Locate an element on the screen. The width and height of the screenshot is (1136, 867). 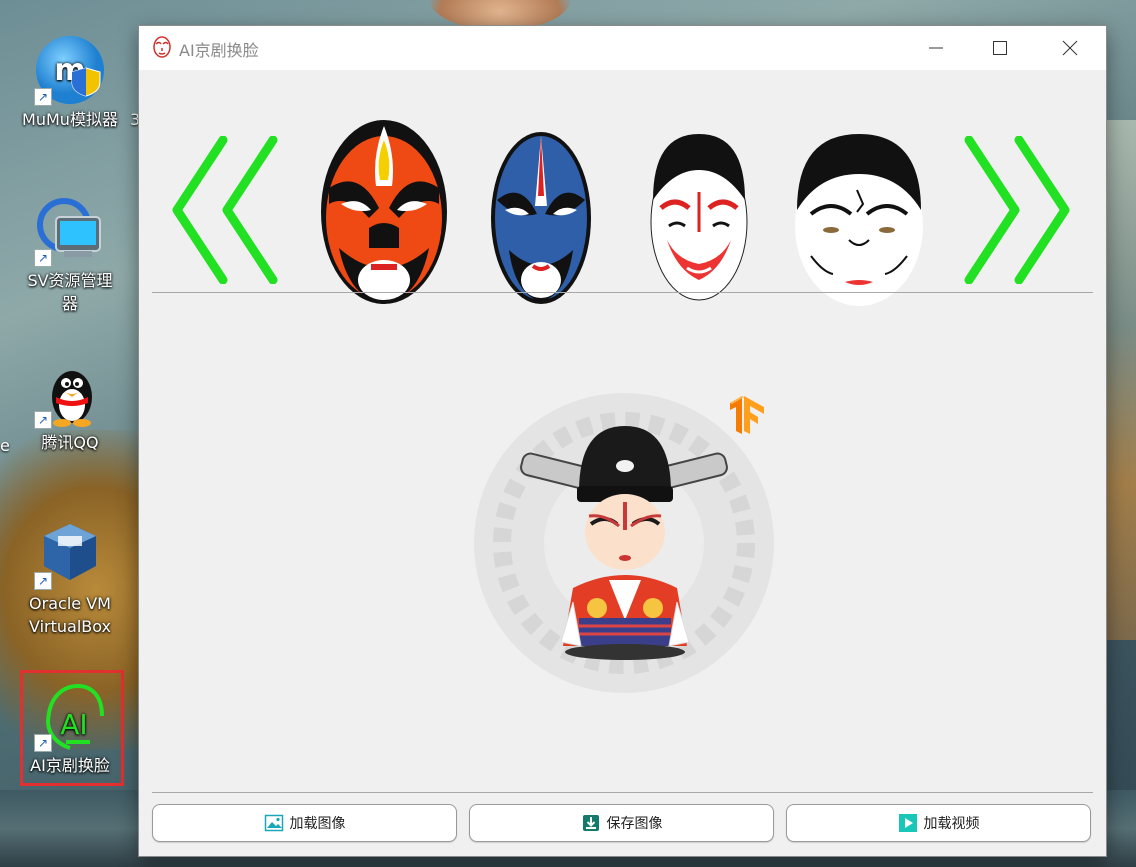
close-icon is located at coordinates (1070, 48).